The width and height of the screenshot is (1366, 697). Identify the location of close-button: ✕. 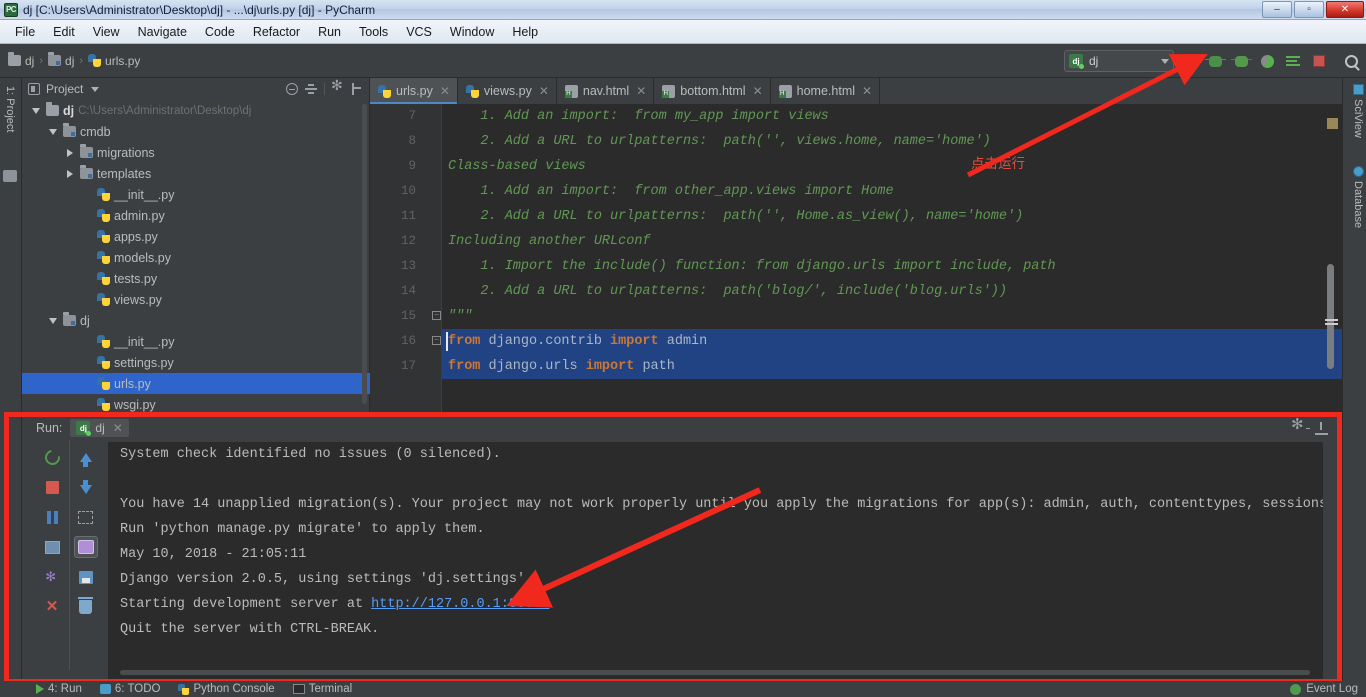
(1345, 9).